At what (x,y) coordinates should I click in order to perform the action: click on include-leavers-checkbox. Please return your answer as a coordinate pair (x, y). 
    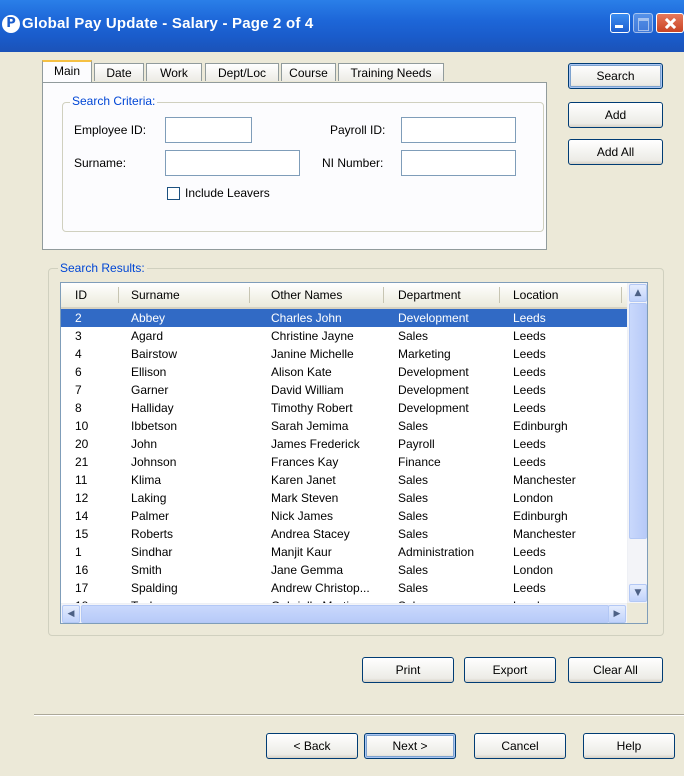
    Looking at the image, I should click on (173, 193).